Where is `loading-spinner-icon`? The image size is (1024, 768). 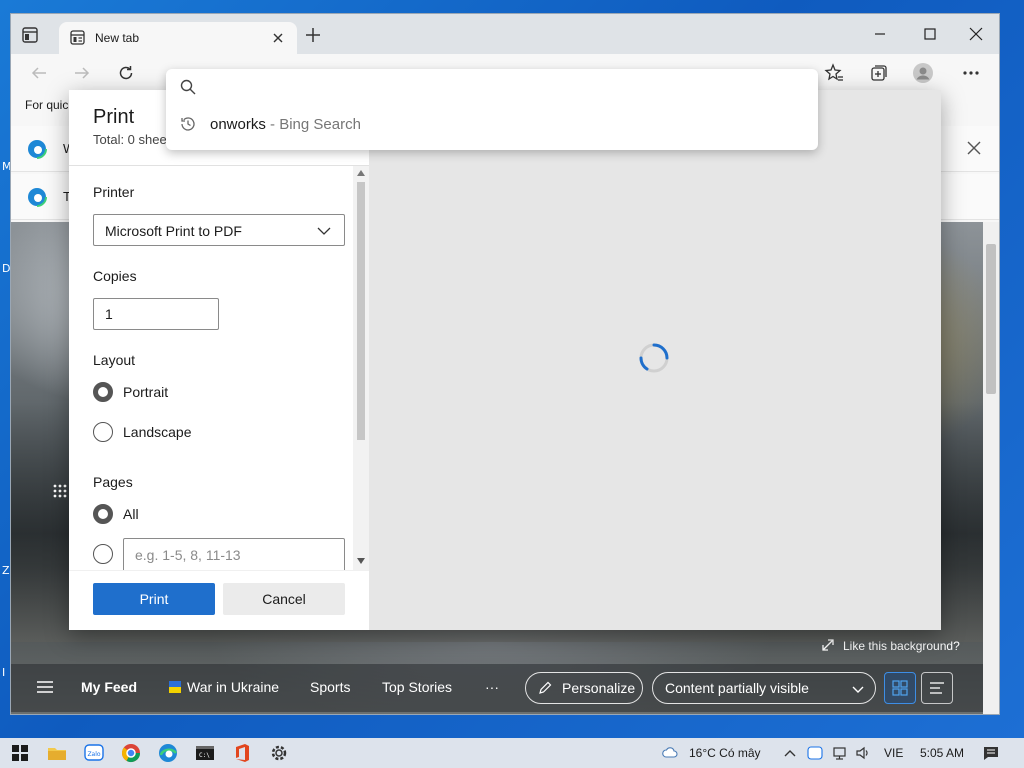 loading-spinner-icon is located at coordinates (654, 358).